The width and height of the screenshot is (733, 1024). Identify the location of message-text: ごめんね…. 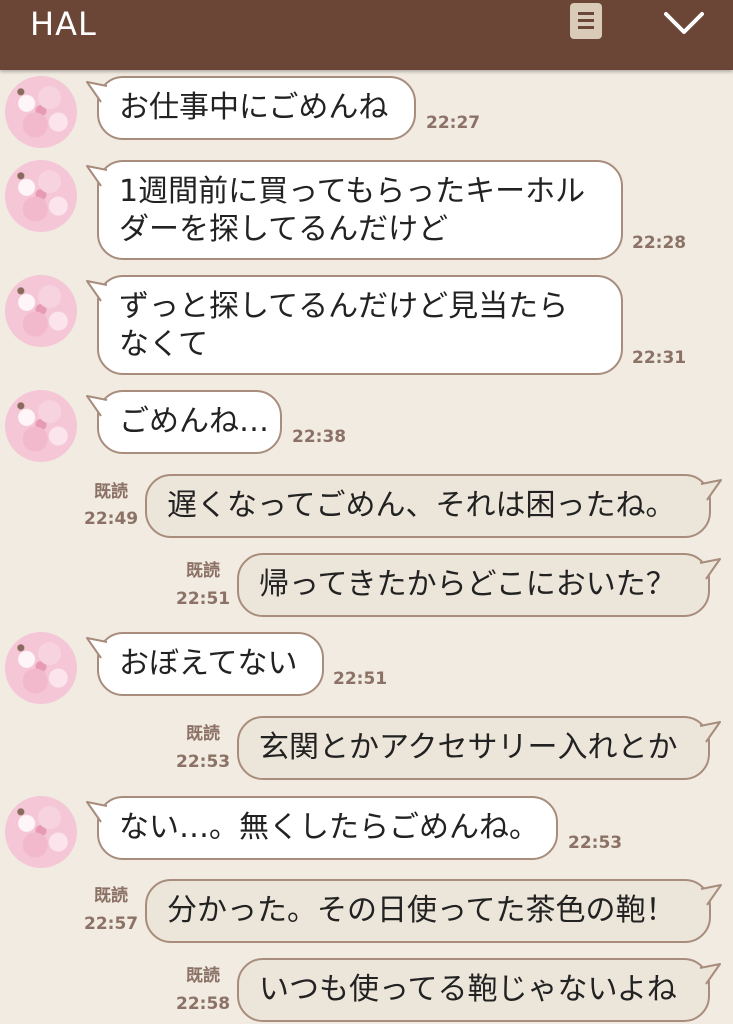
(194, 421).